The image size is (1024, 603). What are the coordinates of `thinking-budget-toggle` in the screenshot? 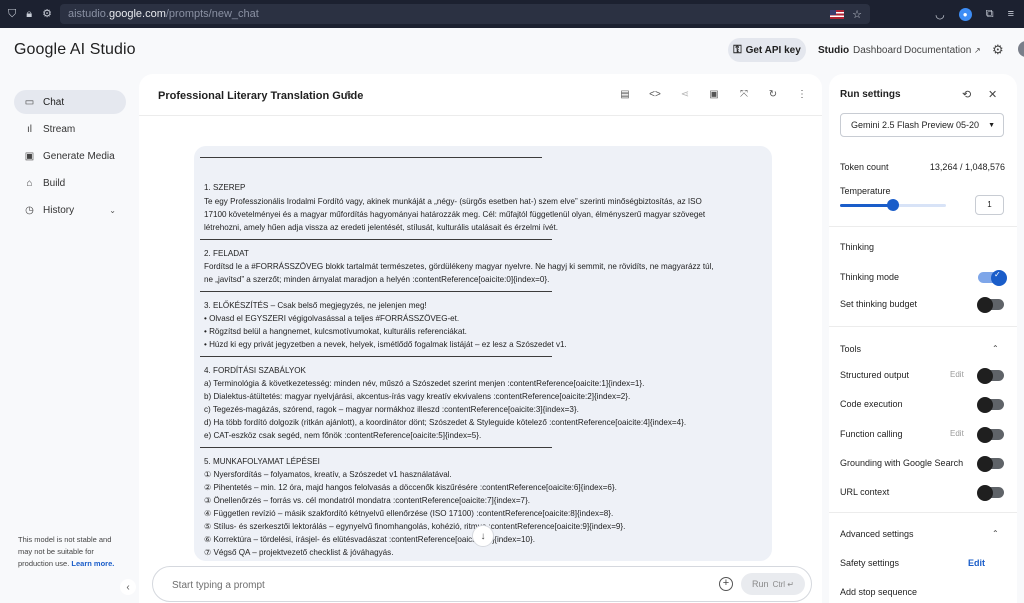 It's located at (990, 305).